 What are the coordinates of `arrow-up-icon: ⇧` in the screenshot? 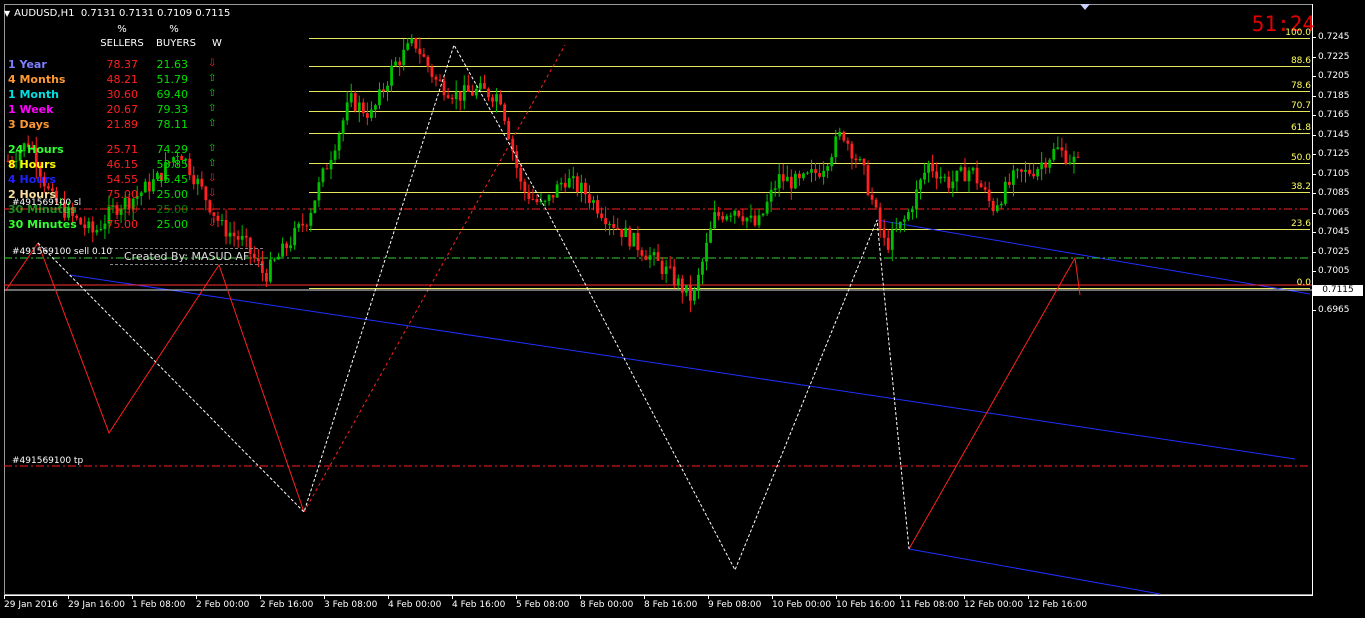 It's located at (212, 78).